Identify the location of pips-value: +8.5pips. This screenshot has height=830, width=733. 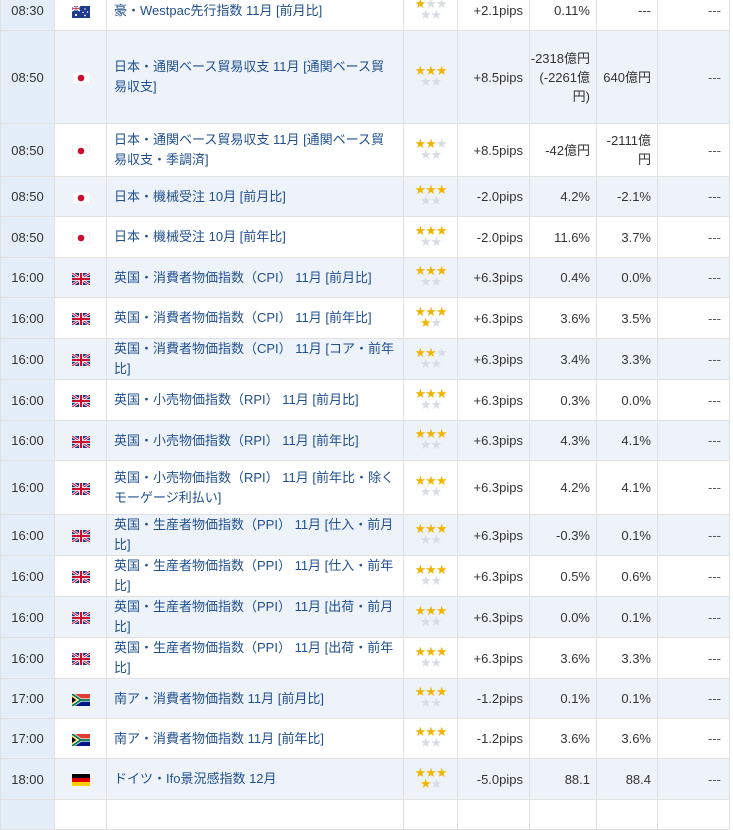
(493, 77).